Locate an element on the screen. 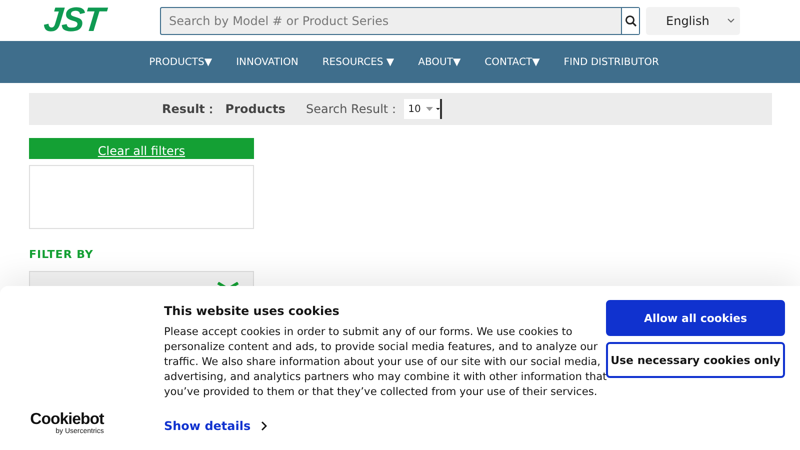 The height and width of the screenshot is (450, 800). show-details-link: Show details is located at coordinates (215, 426).